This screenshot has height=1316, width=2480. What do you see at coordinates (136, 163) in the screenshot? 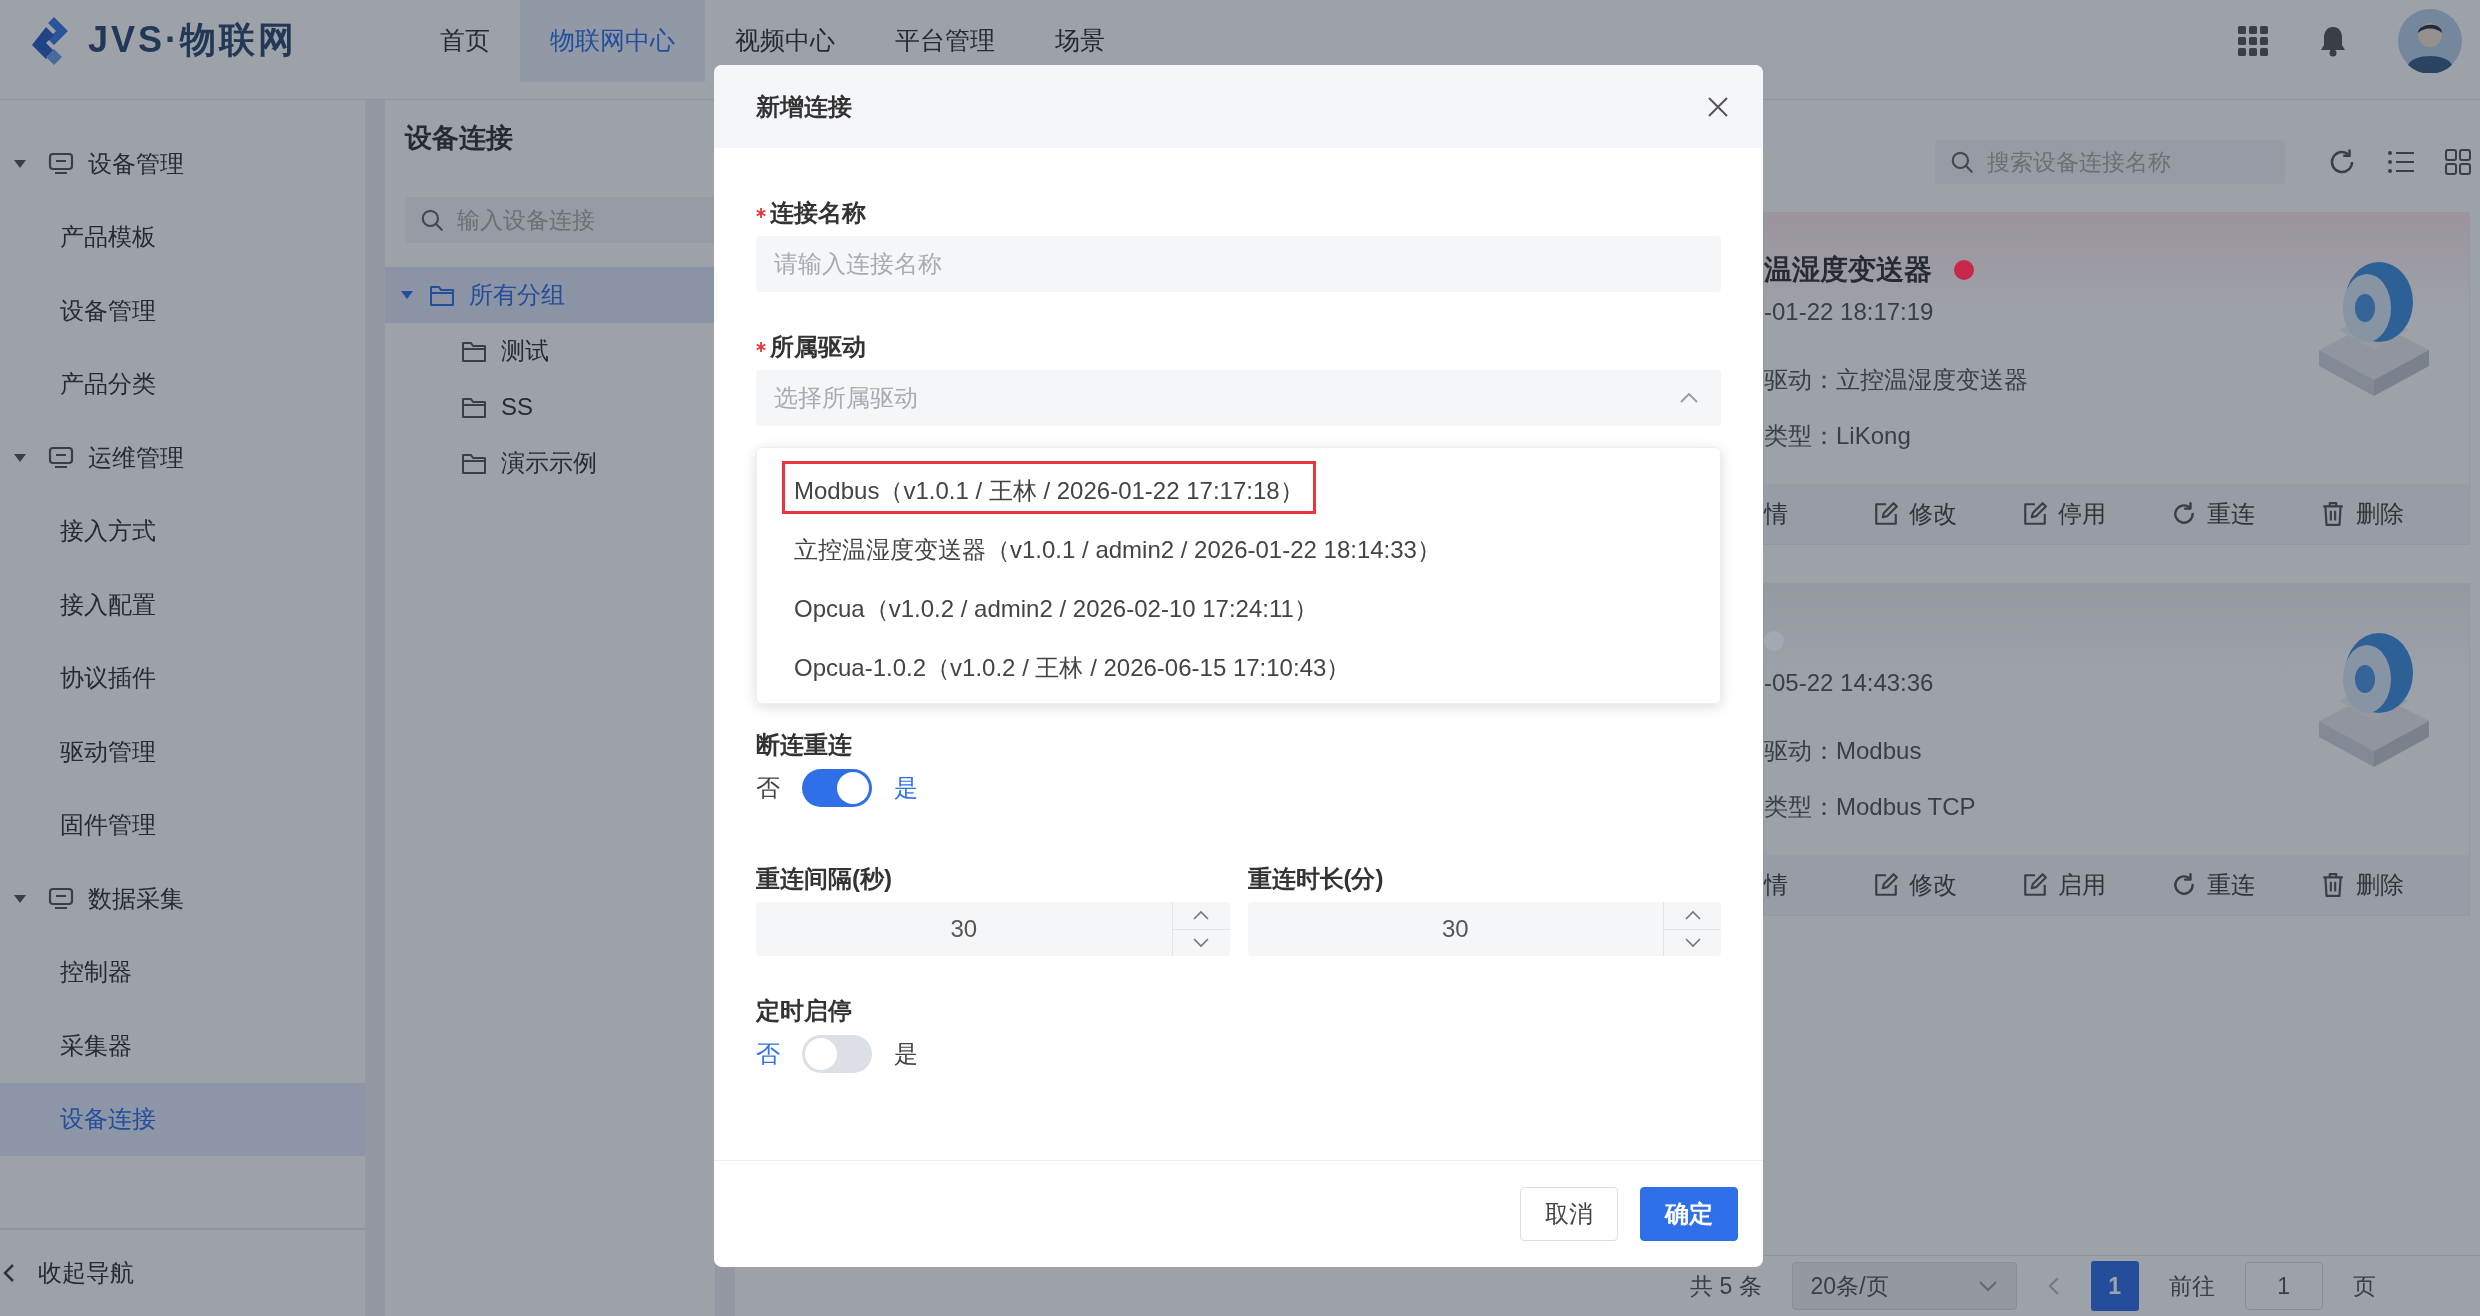
I see `sidebar-group: 设备管理` at bounding box center [136, 163].